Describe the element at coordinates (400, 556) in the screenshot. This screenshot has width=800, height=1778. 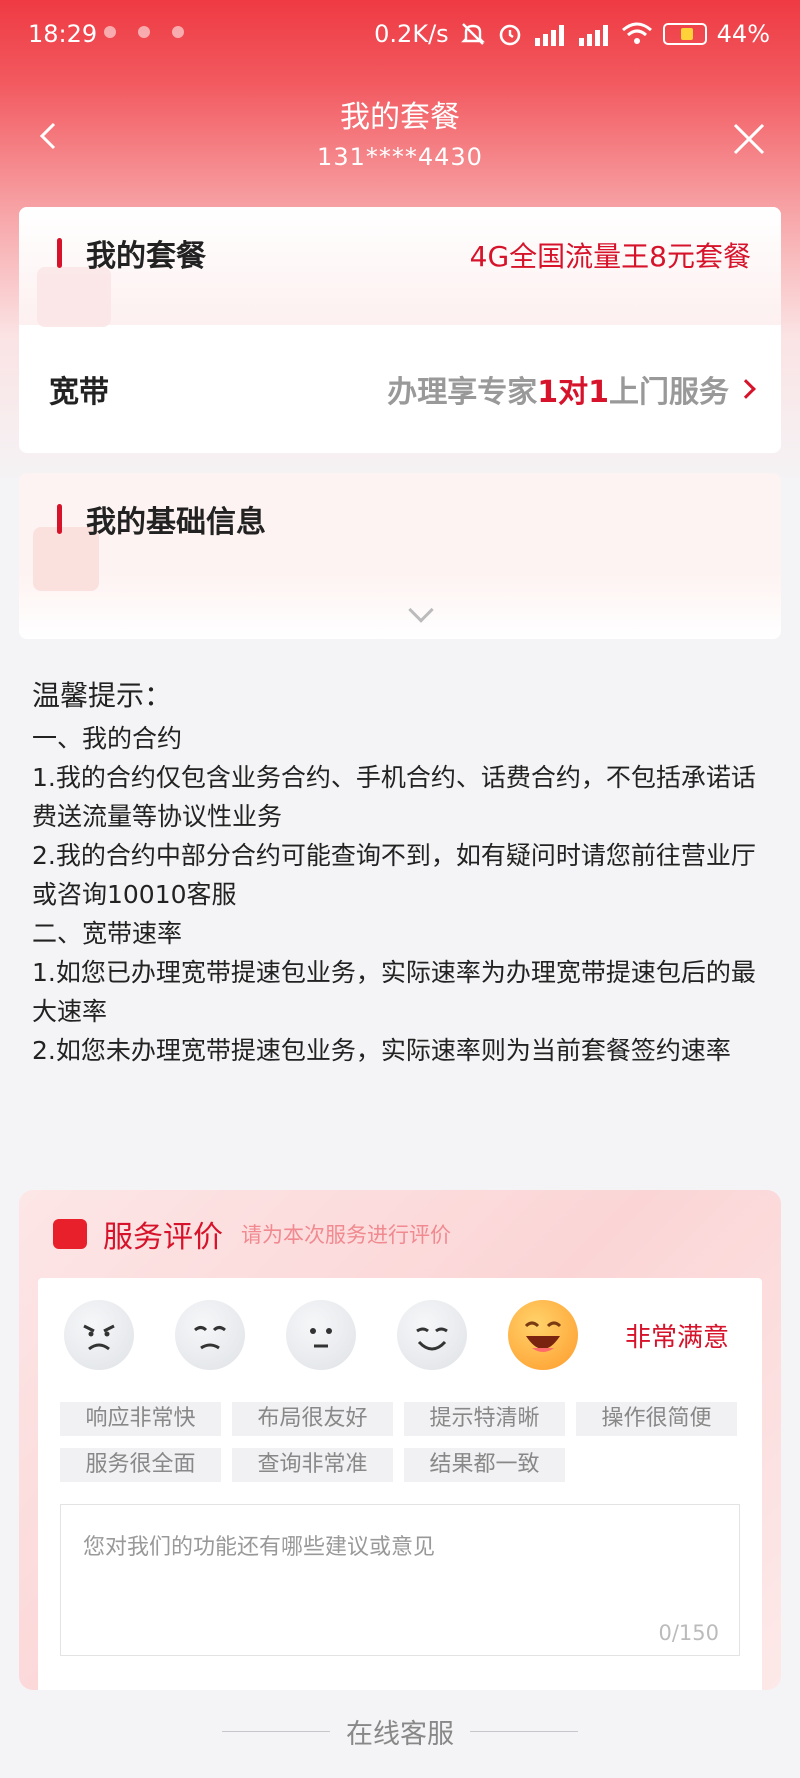
I see `basic-info-card: 我的基础信息` at that location.